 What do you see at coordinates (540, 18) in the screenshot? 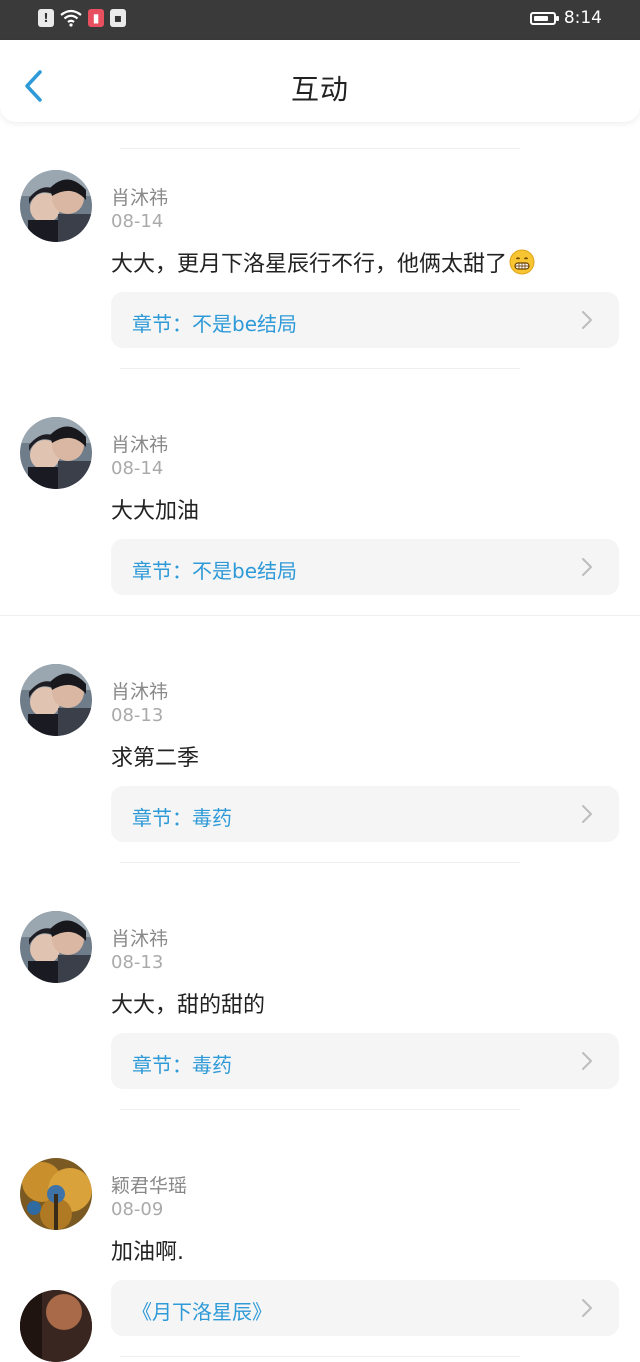
I see `battery-fill` at bounding box center [540, 18].